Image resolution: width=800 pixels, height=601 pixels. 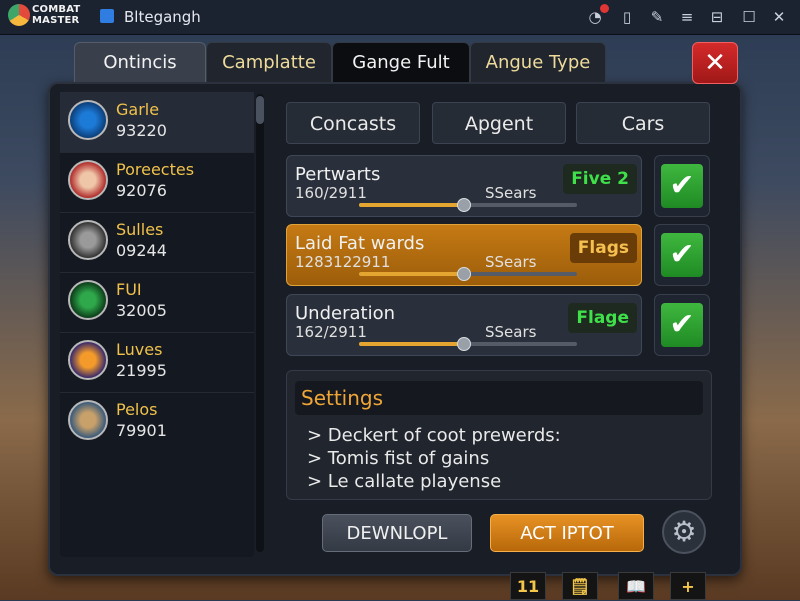 What do you see at coordinates (608, 586) in the screenshot?
I see `bottom-toolbar: 11 🗒 📖 +` at bounding box center [608, 586].